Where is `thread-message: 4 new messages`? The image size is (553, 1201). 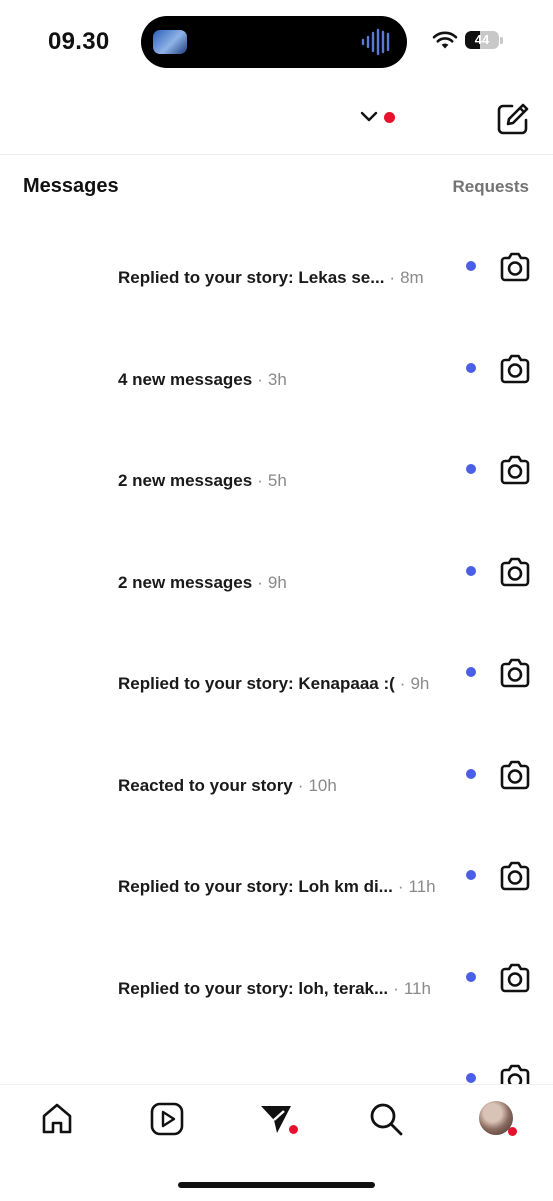
thread-message: 4 new messages is located at coordinates (185, 379).